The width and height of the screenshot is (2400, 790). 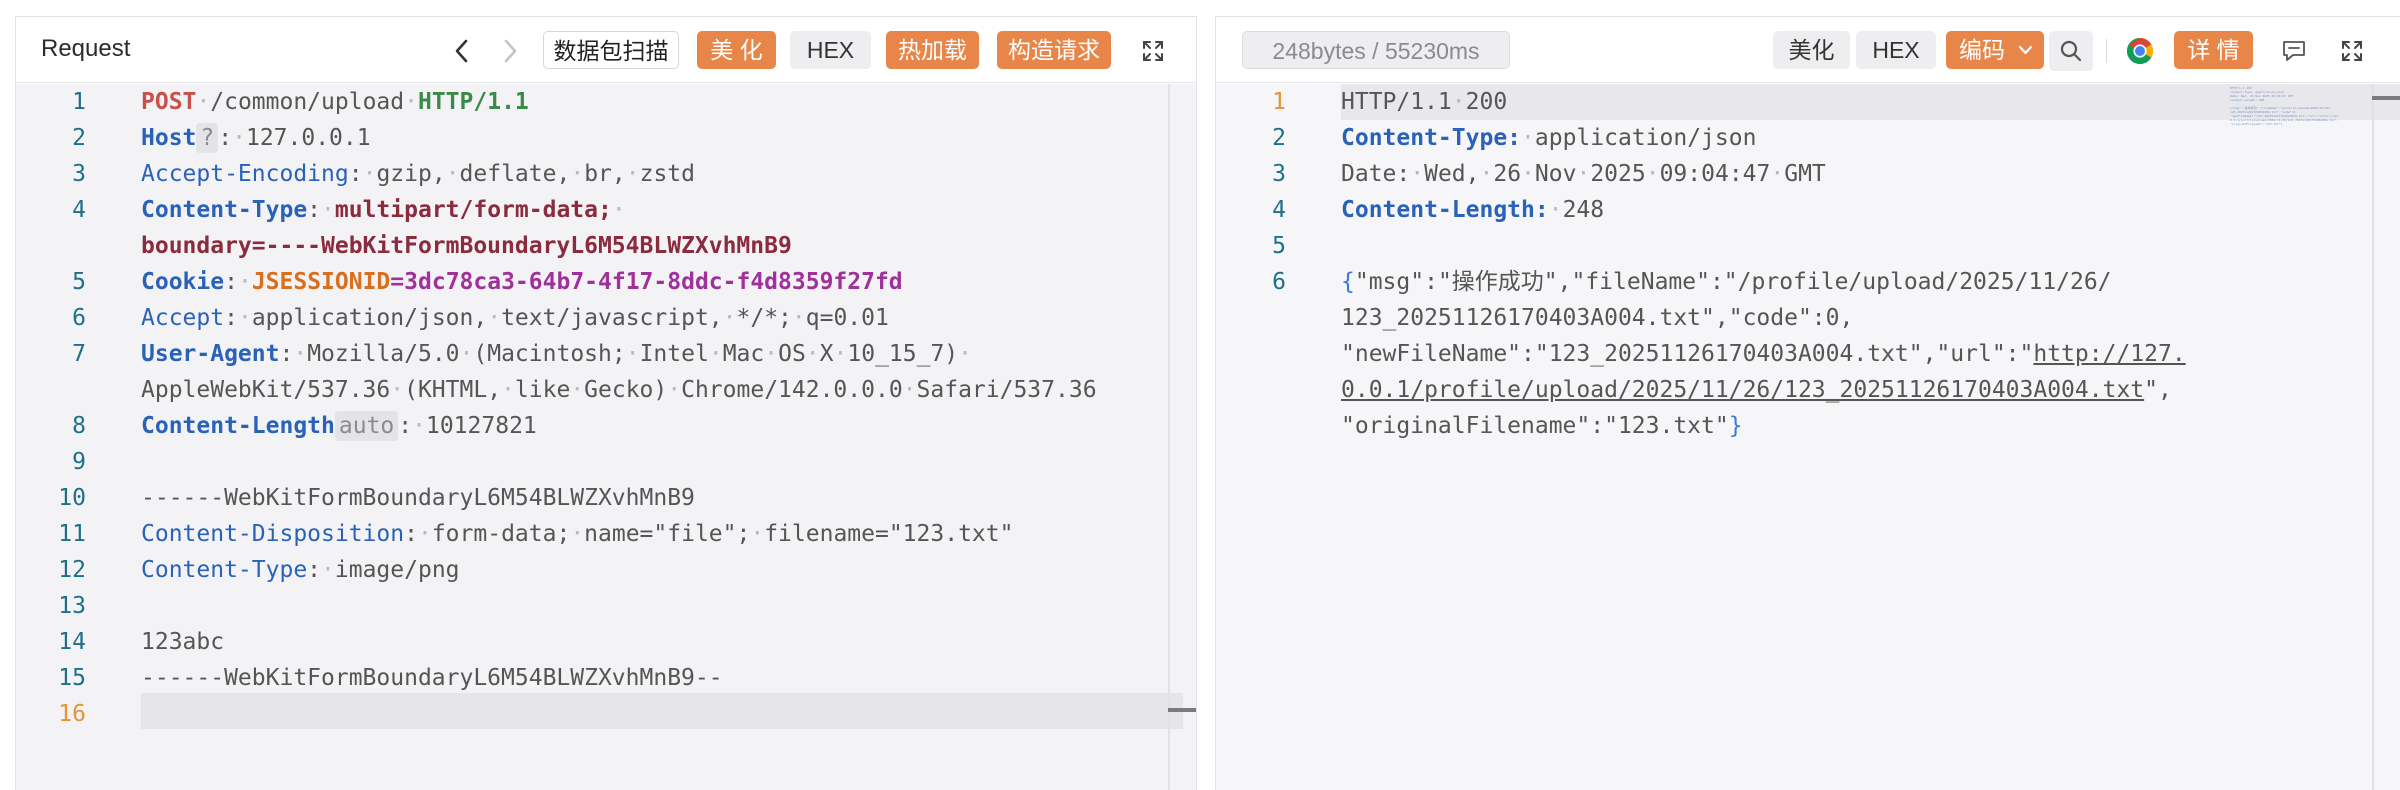 What do you see at coordinates (72, 498) in the screenshot?
I see `line-number: 10` at bounding box center [72, 498].